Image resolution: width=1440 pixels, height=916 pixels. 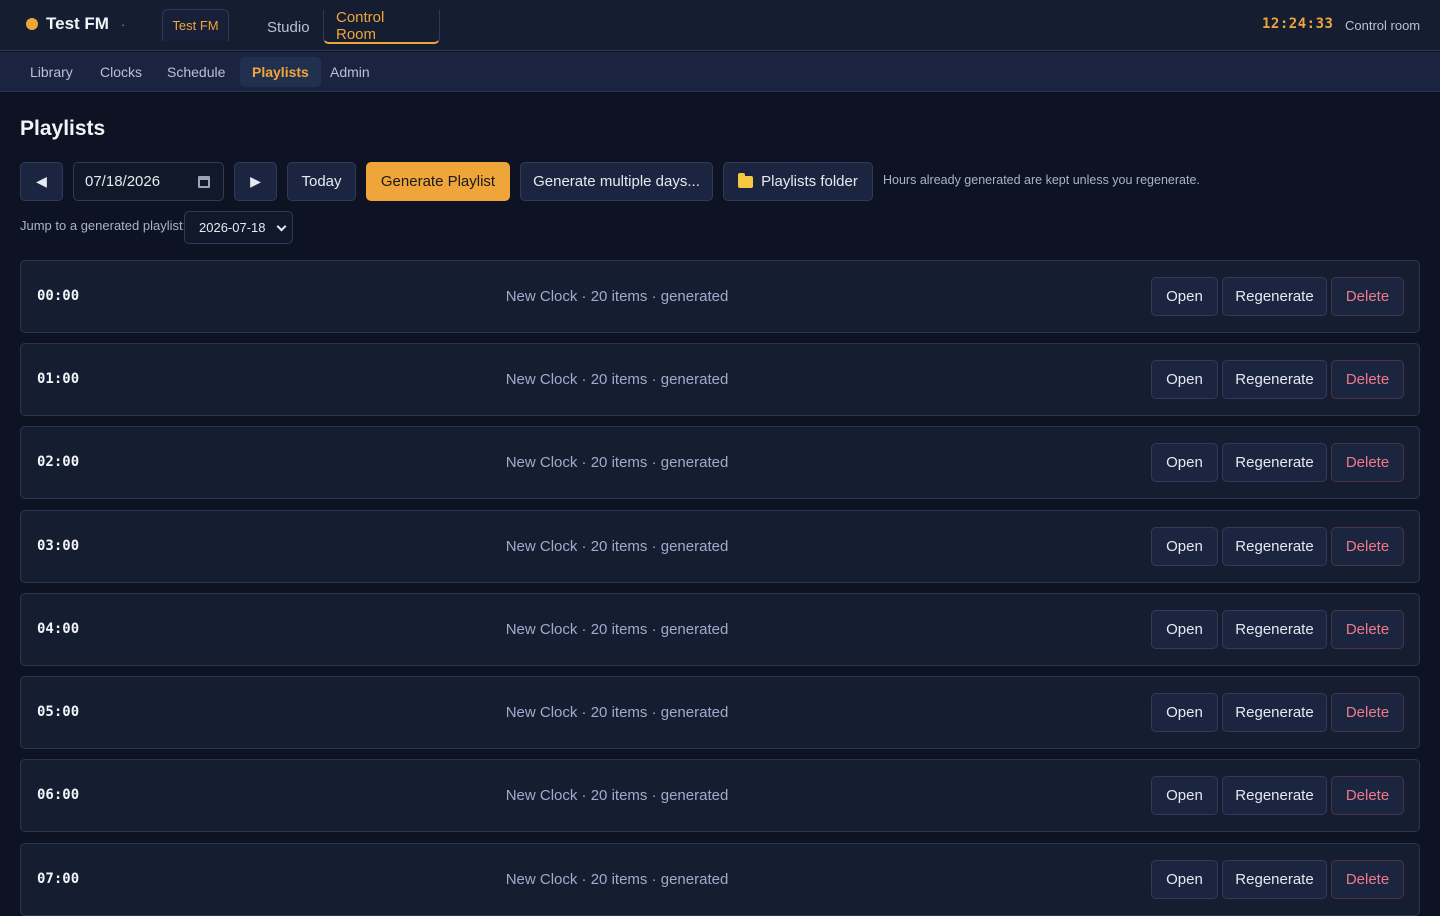 What do you see at coordinates (204, 182) in the screenshot?
I see `calendar-icon` at bounding box center [204, 182].